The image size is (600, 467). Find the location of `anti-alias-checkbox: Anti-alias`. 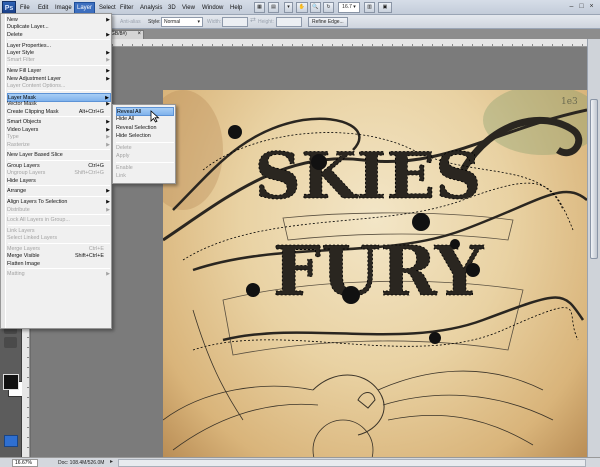

anti-alias-checkbox: Anti-alias is located at coordinates (130, 22).